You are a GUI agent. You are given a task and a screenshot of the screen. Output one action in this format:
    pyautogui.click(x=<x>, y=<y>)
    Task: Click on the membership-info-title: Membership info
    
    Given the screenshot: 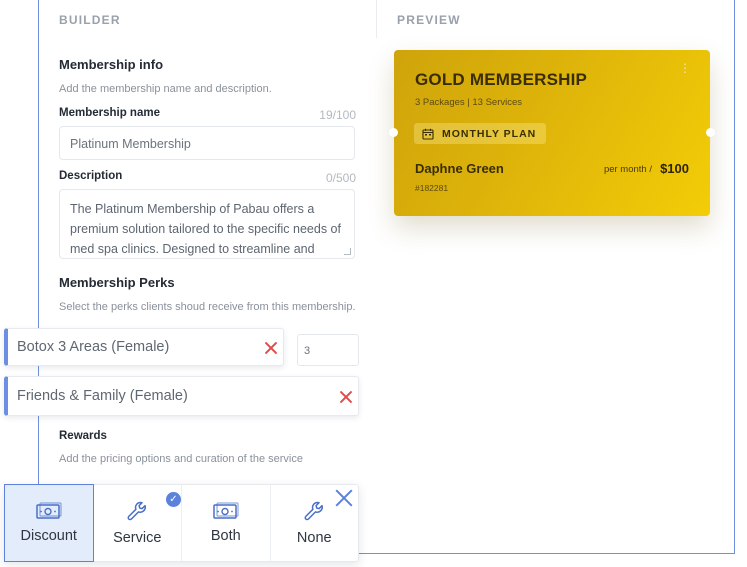 What is the action you would take?
    pyautogui.click(x=111, y=64)
    